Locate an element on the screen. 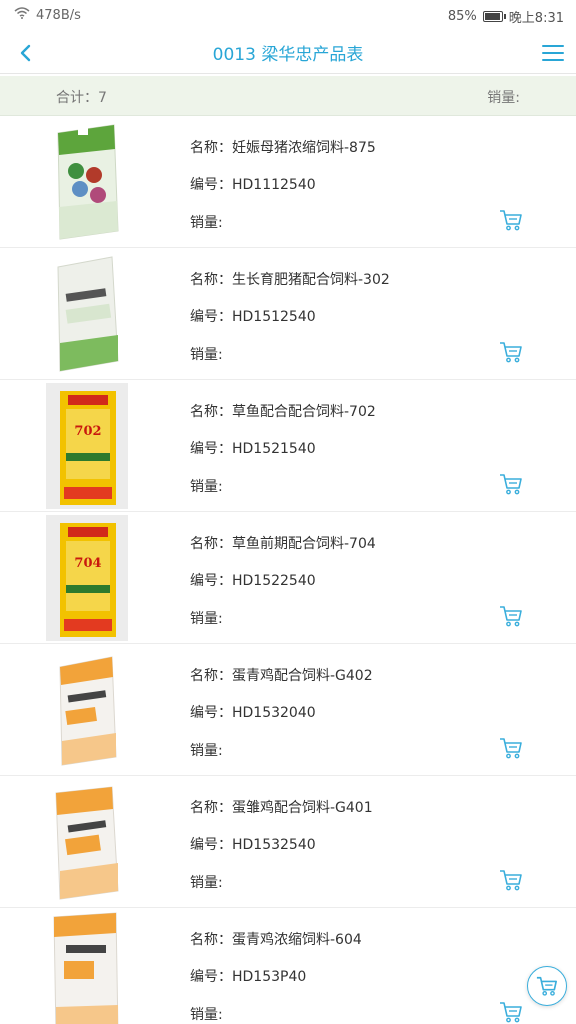 The width and height of the screenshot is (576, 1024). app-header: 0013 梁华忠产品表 is located at coordinates (288, 53).